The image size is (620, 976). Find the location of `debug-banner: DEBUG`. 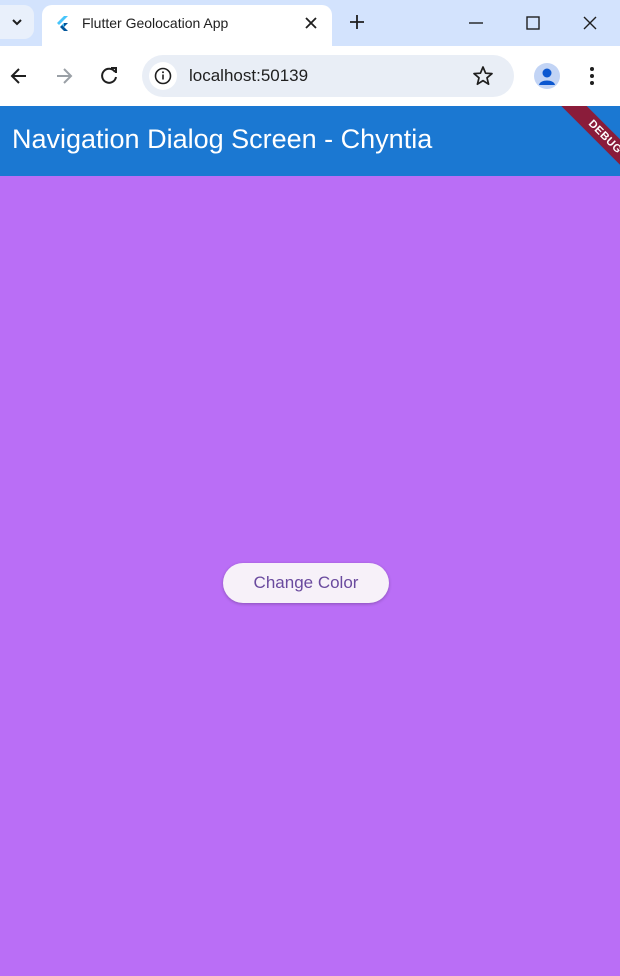

debug-banner: DEBUG is located at coordinates (589, 141).